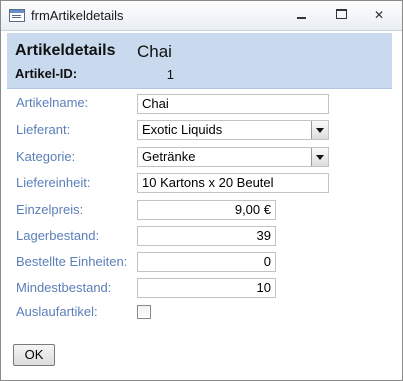  I want to click on auslaufartikel-checkbox, so click(144, 312).